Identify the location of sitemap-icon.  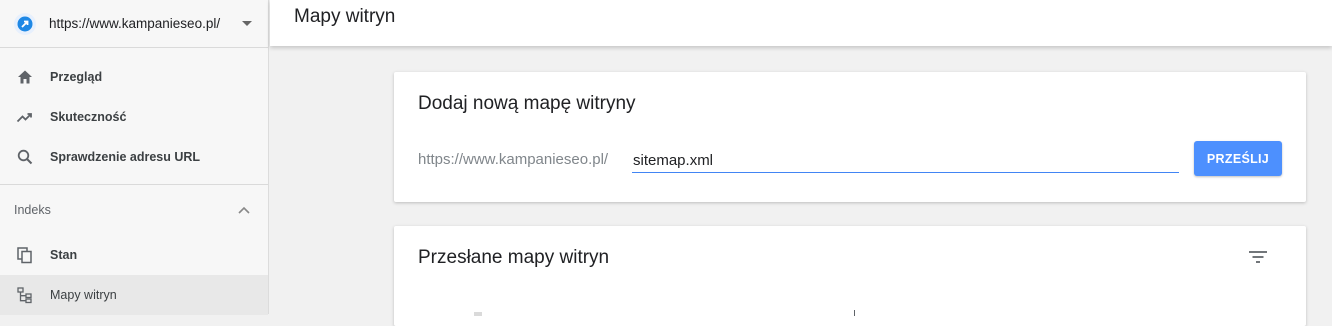
(25, 295).